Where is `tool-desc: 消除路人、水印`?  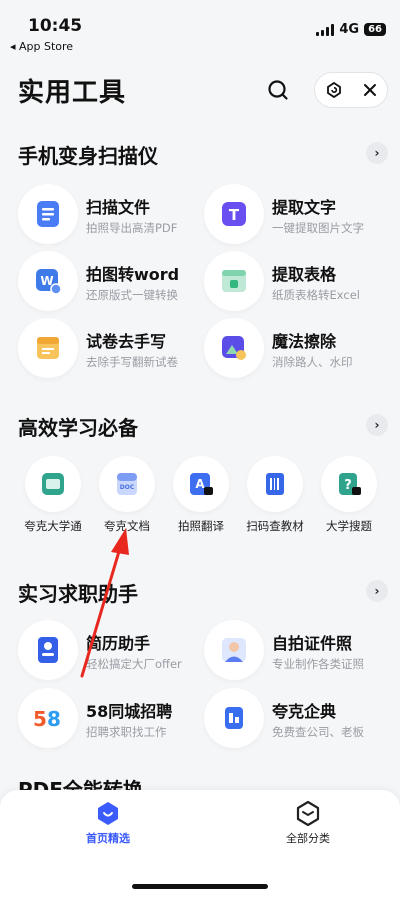 tool-desc: 消除路人、水印 is located at coordinates (312, 362).